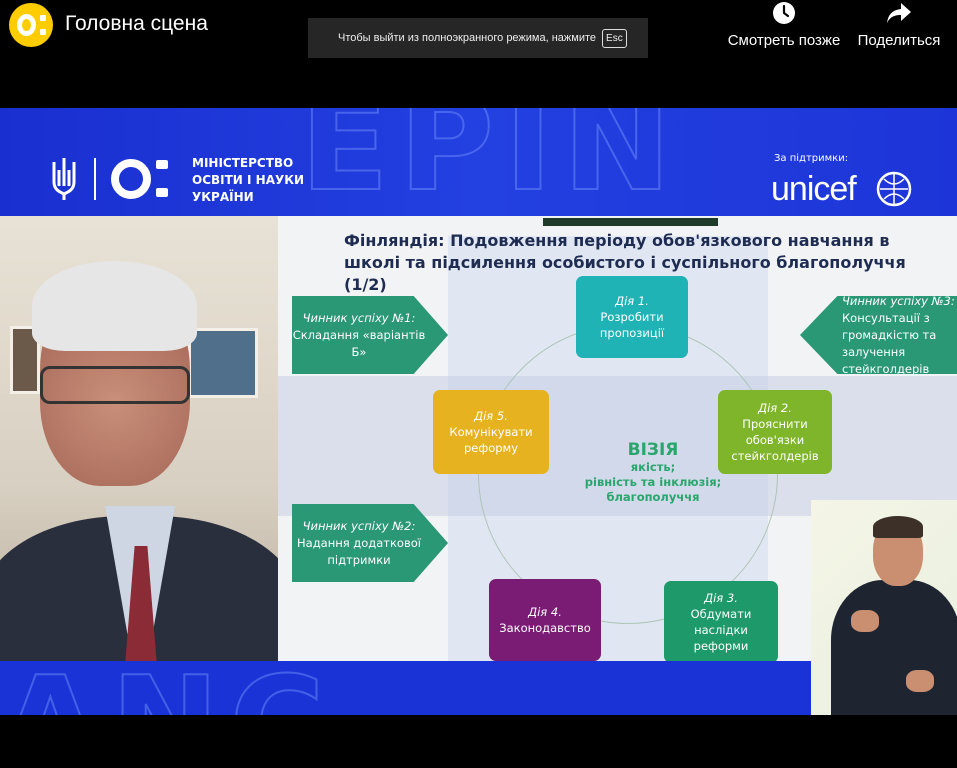  What do you see at coordinates (223, 363) in the screenshot?
I see `wall-picture` at bounding box center [223, 363].